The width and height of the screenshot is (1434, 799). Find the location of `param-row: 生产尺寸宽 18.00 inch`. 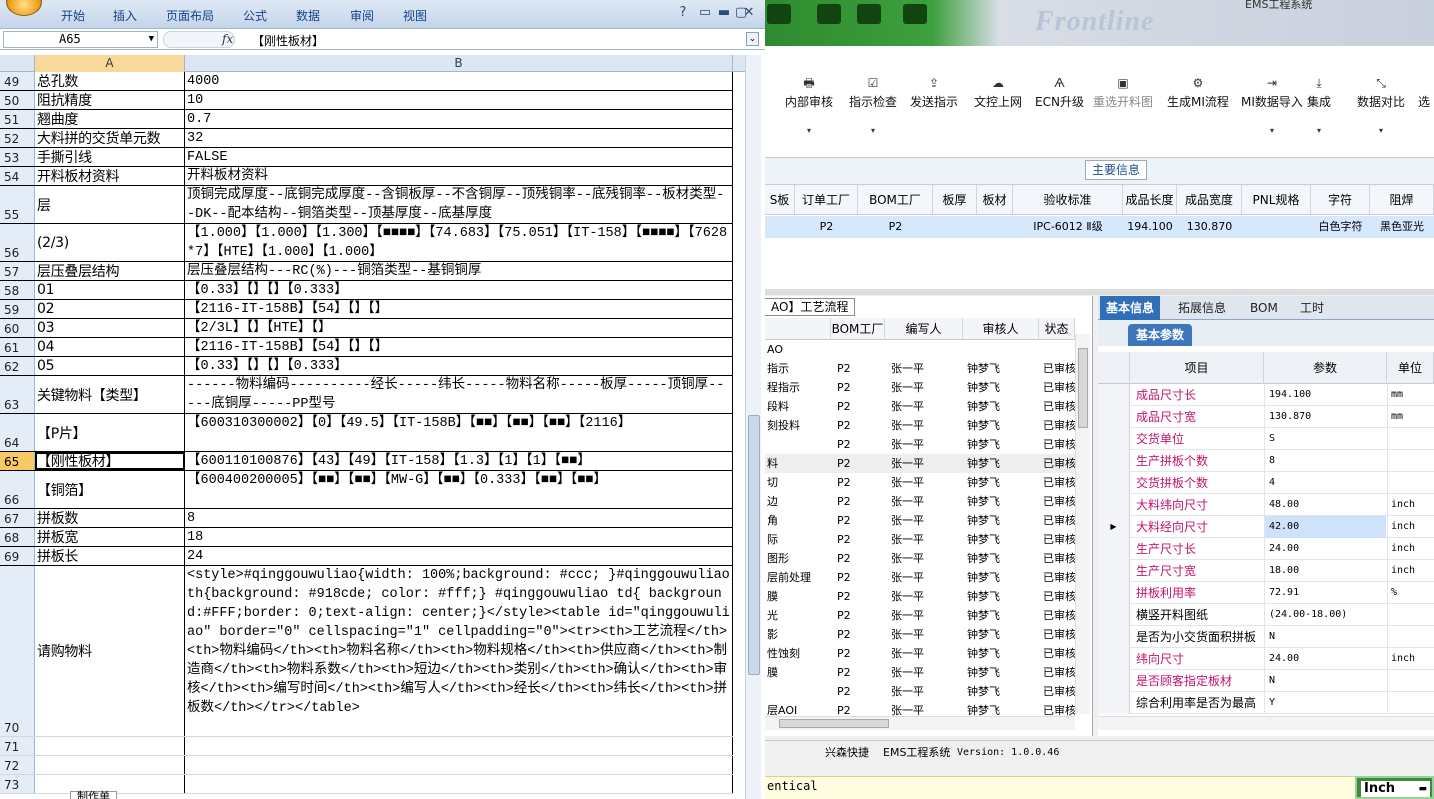

param-row: 生产尺寸宽 18.00 inch is located at coordinates (1266, 571).